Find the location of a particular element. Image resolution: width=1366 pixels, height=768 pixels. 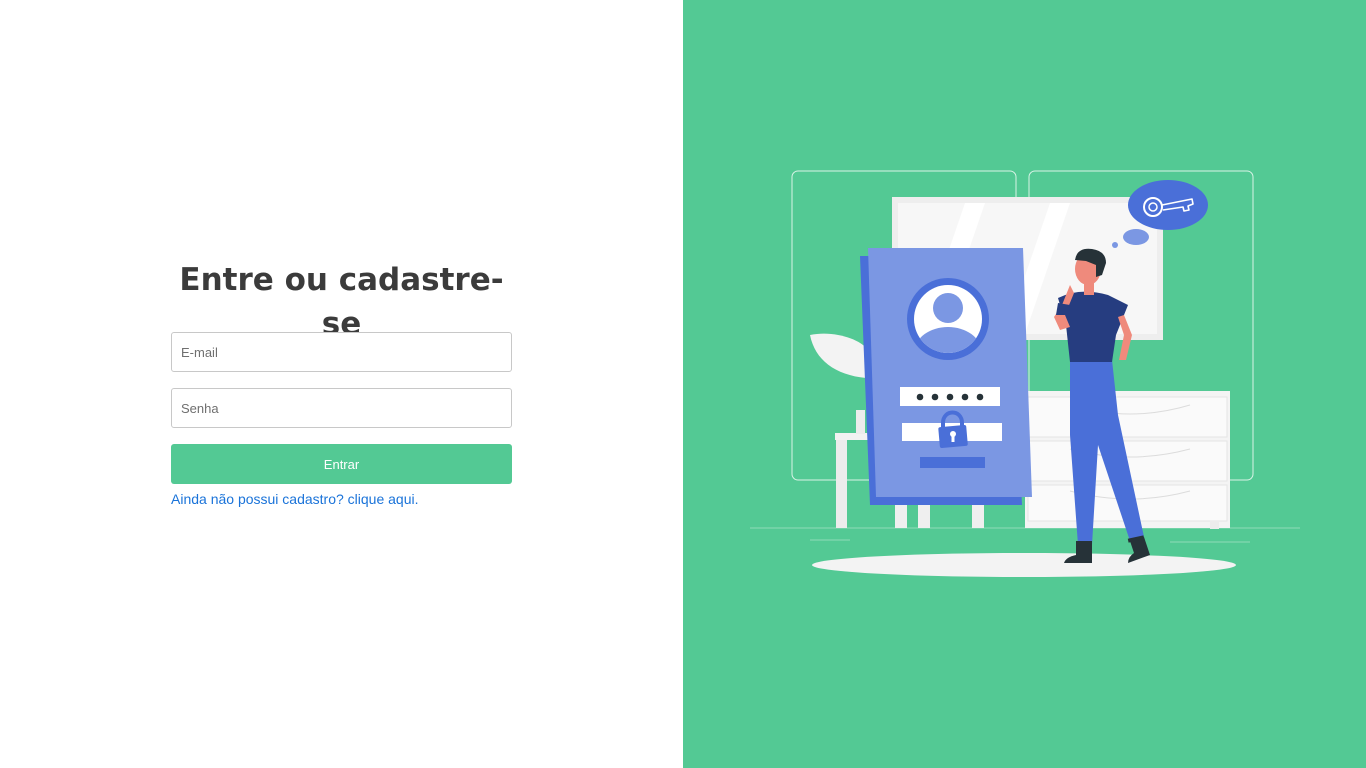

thought-dot-medium is located at coordinates (1136, 237).